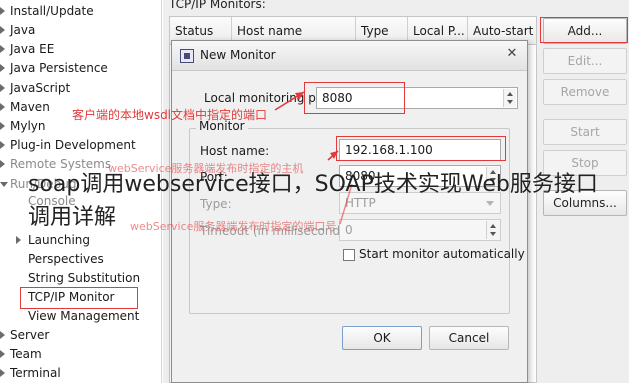  What do you see at coordinates (79, 298) in the screenshot?
I see `tree-highlight-box` at bounding box center [79, 298].